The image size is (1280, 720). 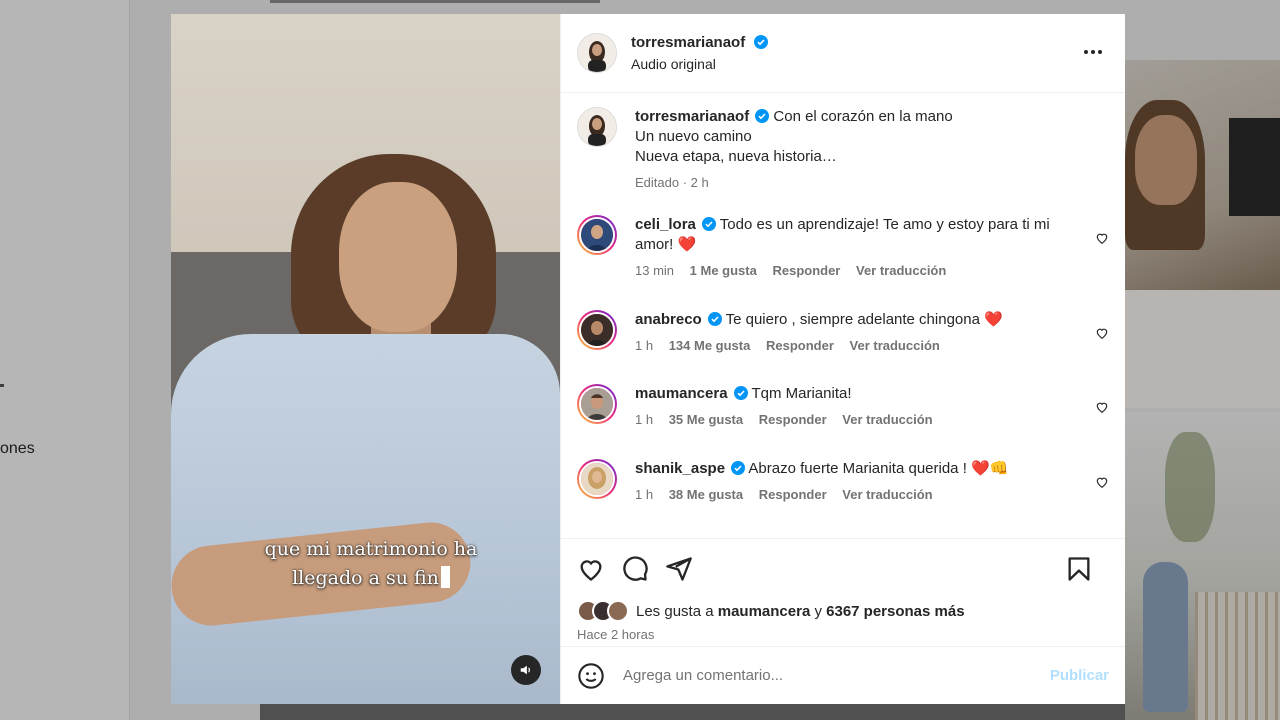 I want to click on video-subtitle: que mi matrimonio ha llegado a su fin, so click(x=371, y=564).